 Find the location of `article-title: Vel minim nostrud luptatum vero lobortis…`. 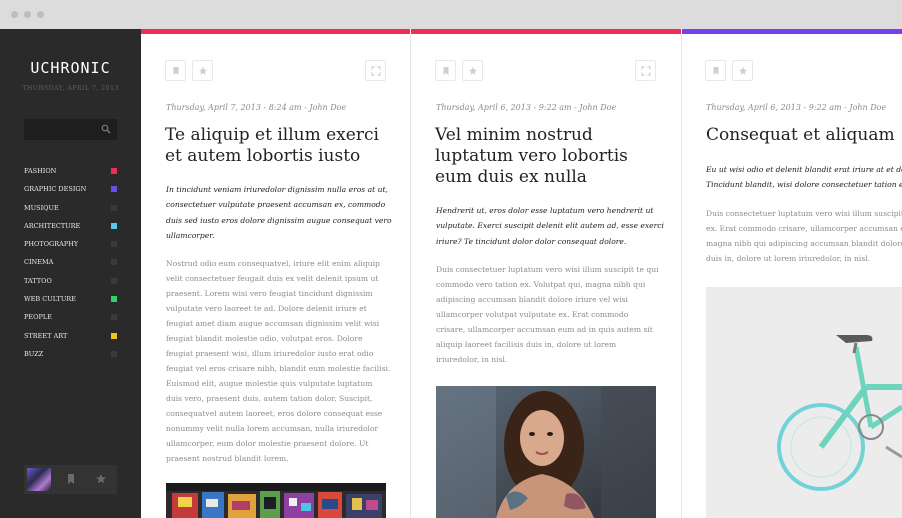

article-title: Vel minim nostrud luptatum vero lobortis… is located at coordinates (552, 156).